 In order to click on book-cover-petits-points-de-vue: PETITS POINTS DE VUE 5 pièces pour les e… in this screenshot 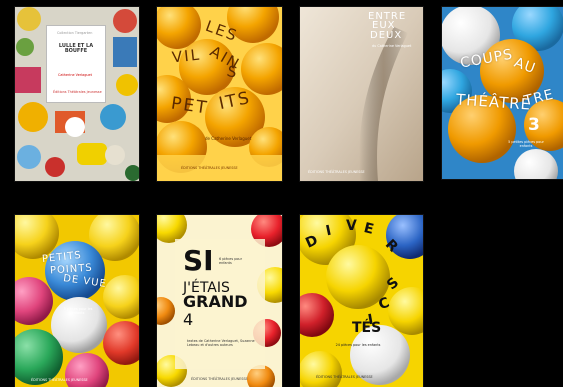, I will do `click(77, 301)`.